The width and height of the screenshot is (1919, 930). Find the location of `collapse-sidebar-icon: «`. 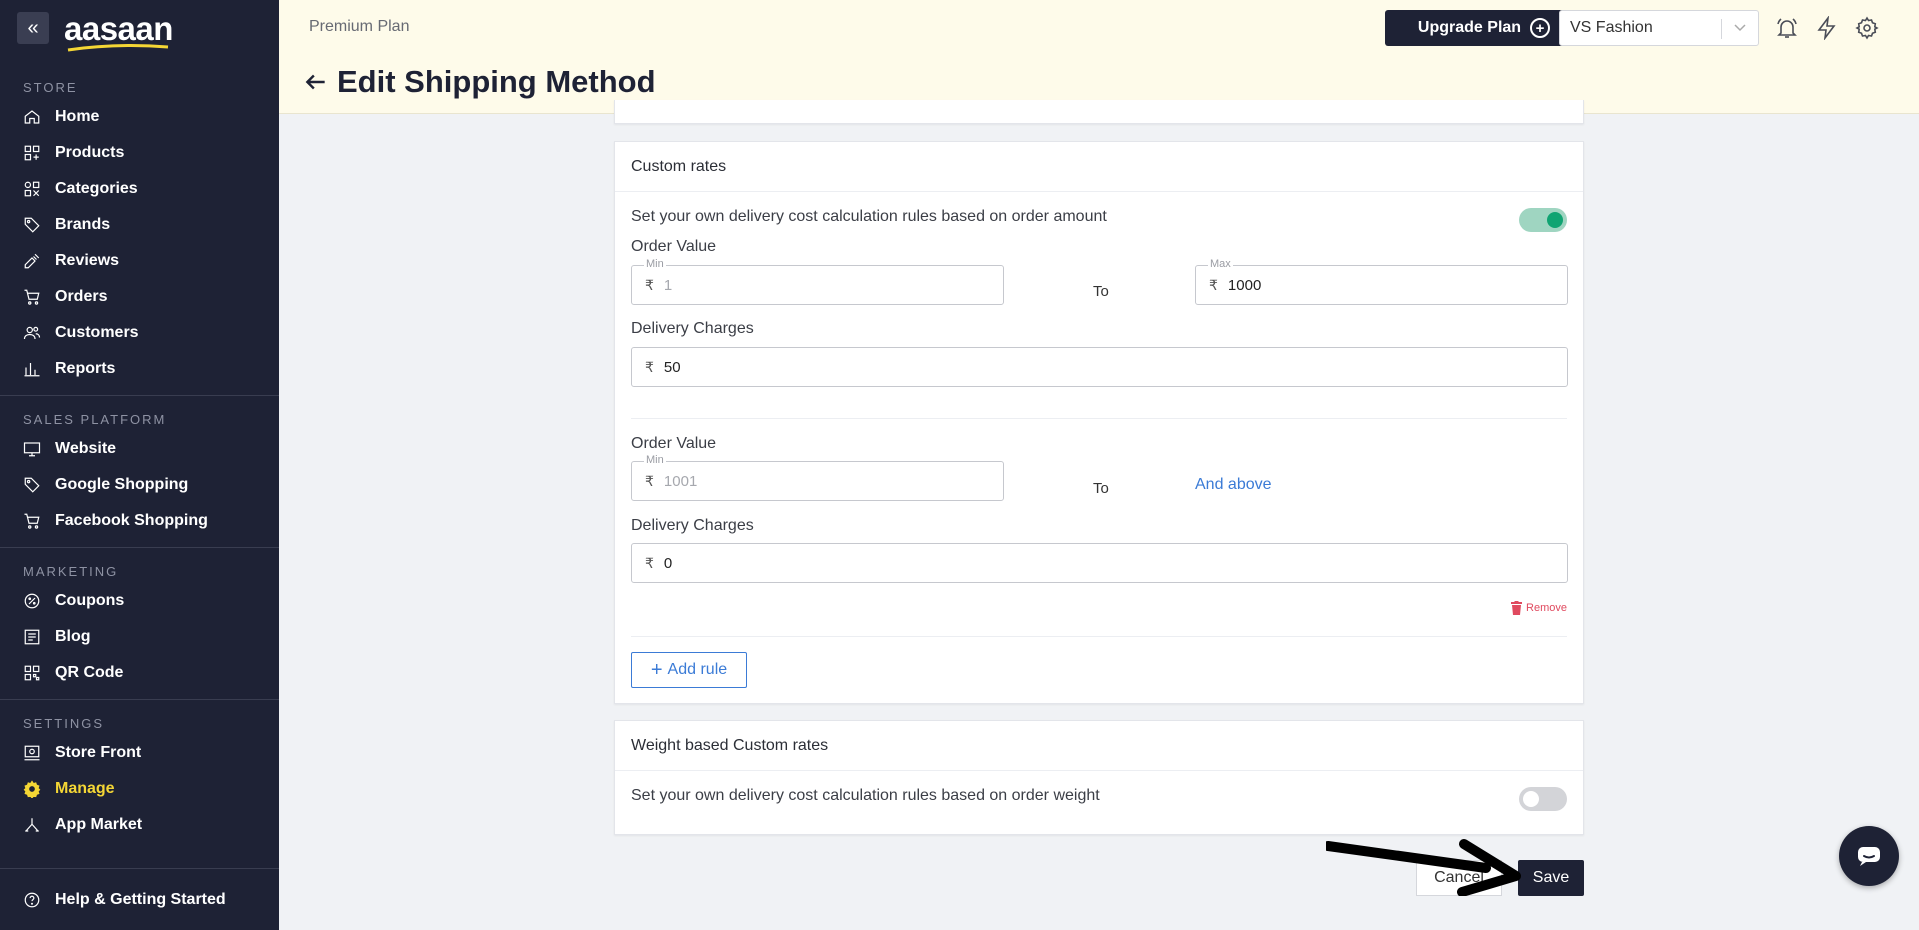

collapse-sidebar-icon: « is located at coordinates (33, 28).